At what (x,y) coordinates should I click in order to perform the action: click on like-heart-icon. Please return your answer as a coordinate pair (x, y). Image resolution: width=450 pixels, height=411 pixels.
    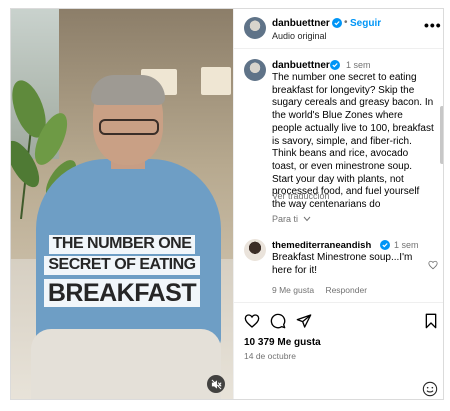
    Looking at the image, I should click on (252, 321).